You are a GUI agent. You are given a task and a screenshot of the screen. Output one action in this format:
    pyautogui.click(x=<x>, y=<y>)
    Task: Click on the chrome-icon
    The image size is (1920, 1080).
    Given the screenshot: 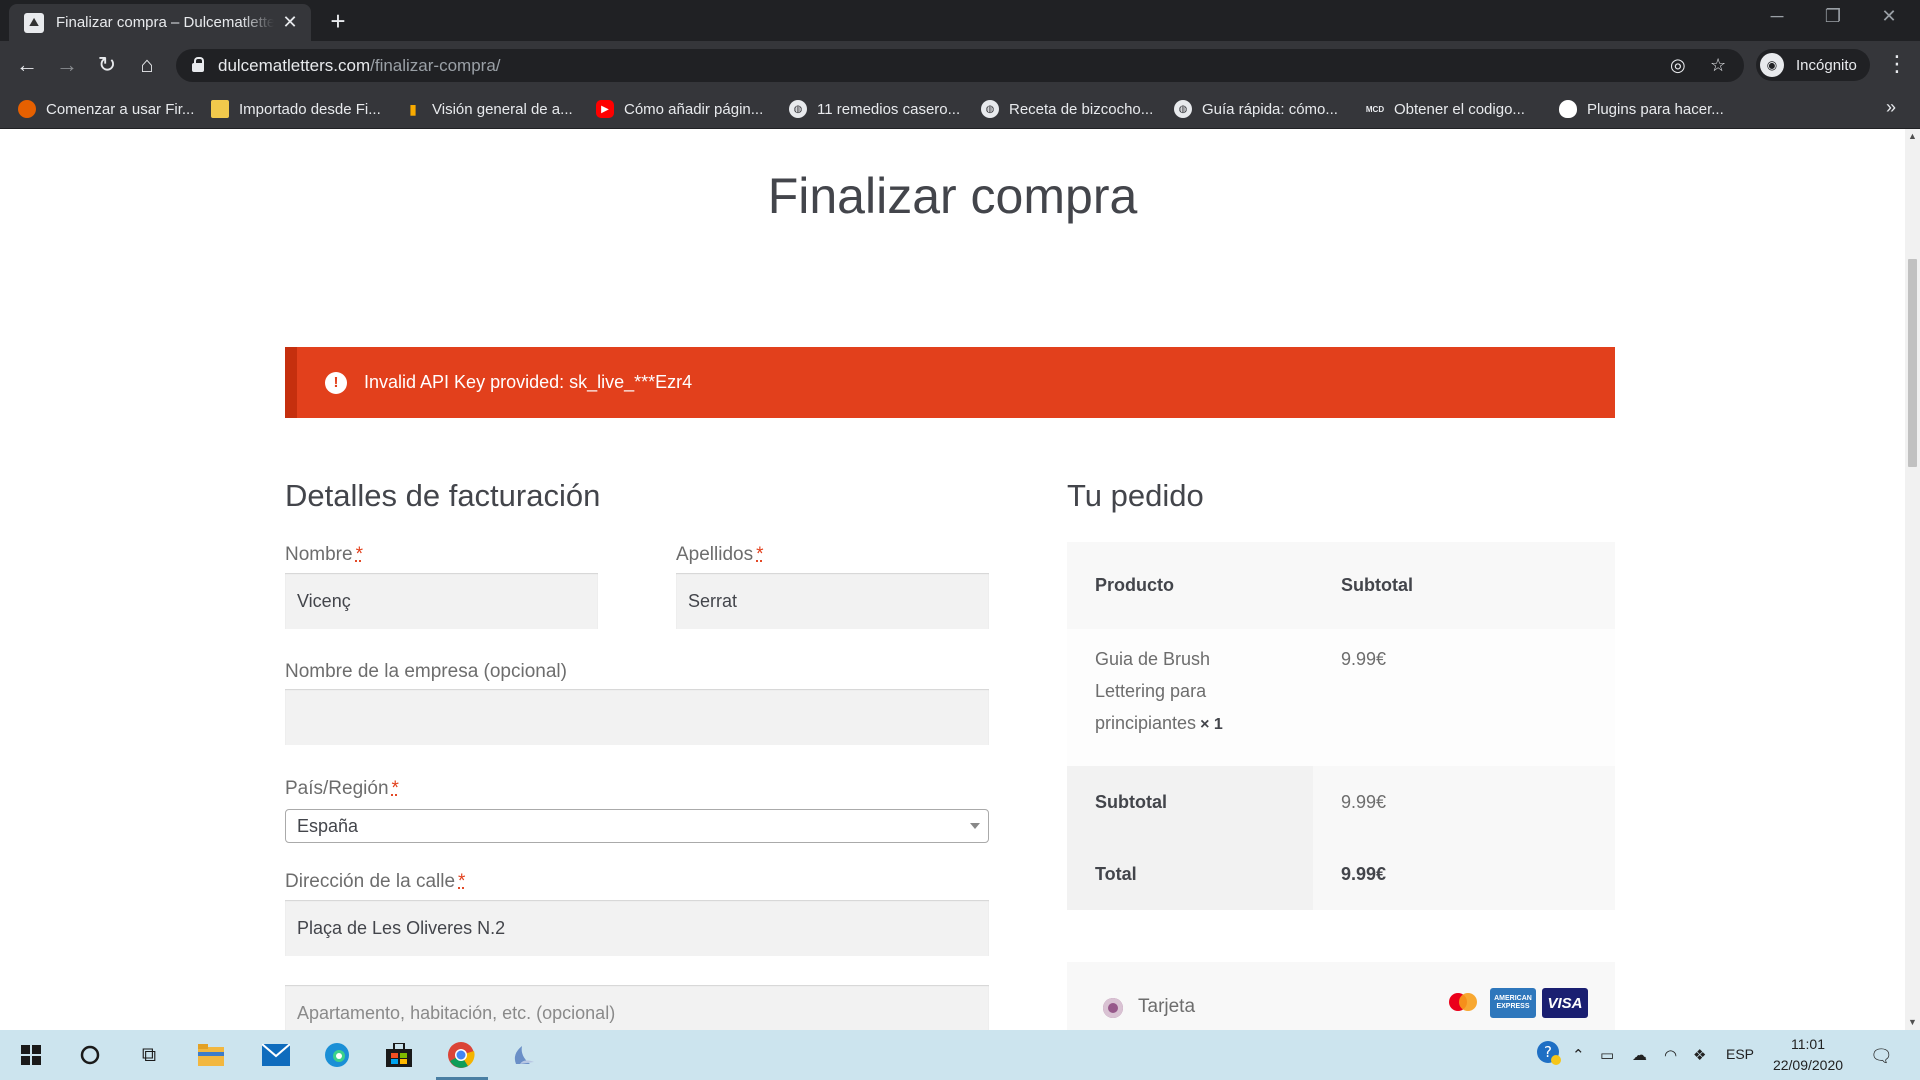 What is the action you would take?
    pyautogui.click(x=461, y=1055)
    